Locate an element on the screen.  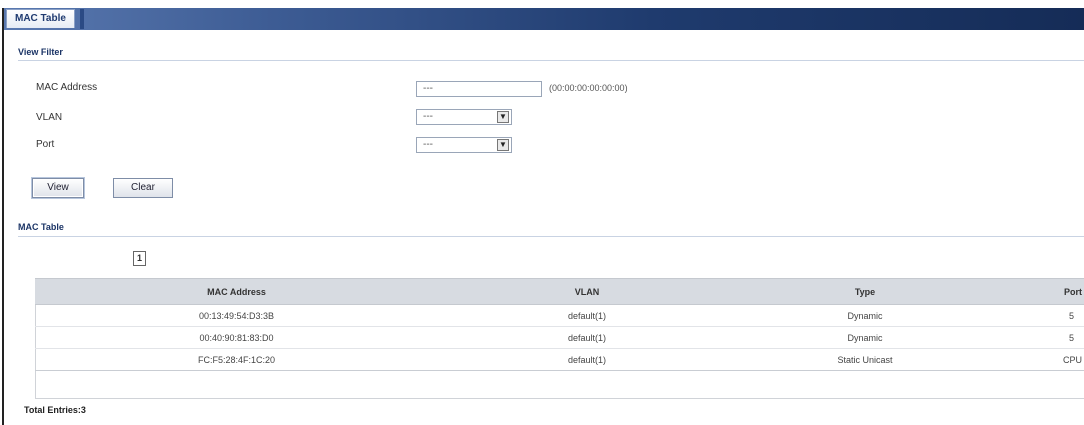
table-row: 00:40:90:81:83:D0 default(1) Dynamic 5 is located at coordinates (559, 337).